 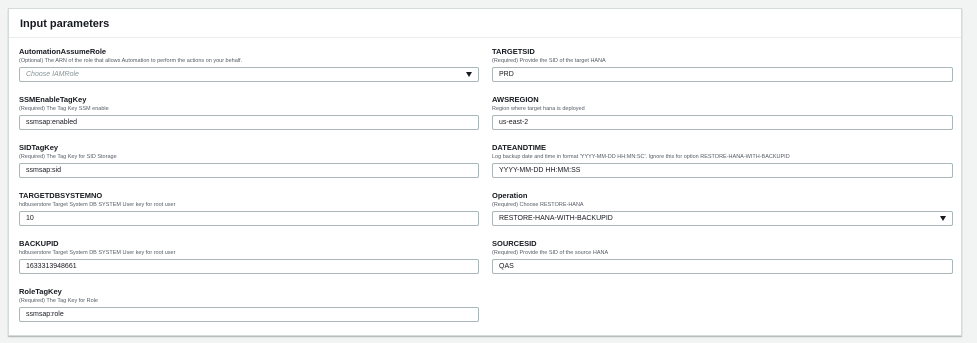 What do you see at coordinates (249, 314) in the screenshot?
I see `role-tag-key-input: ssmsap:role` at bounding box center [249, 314].